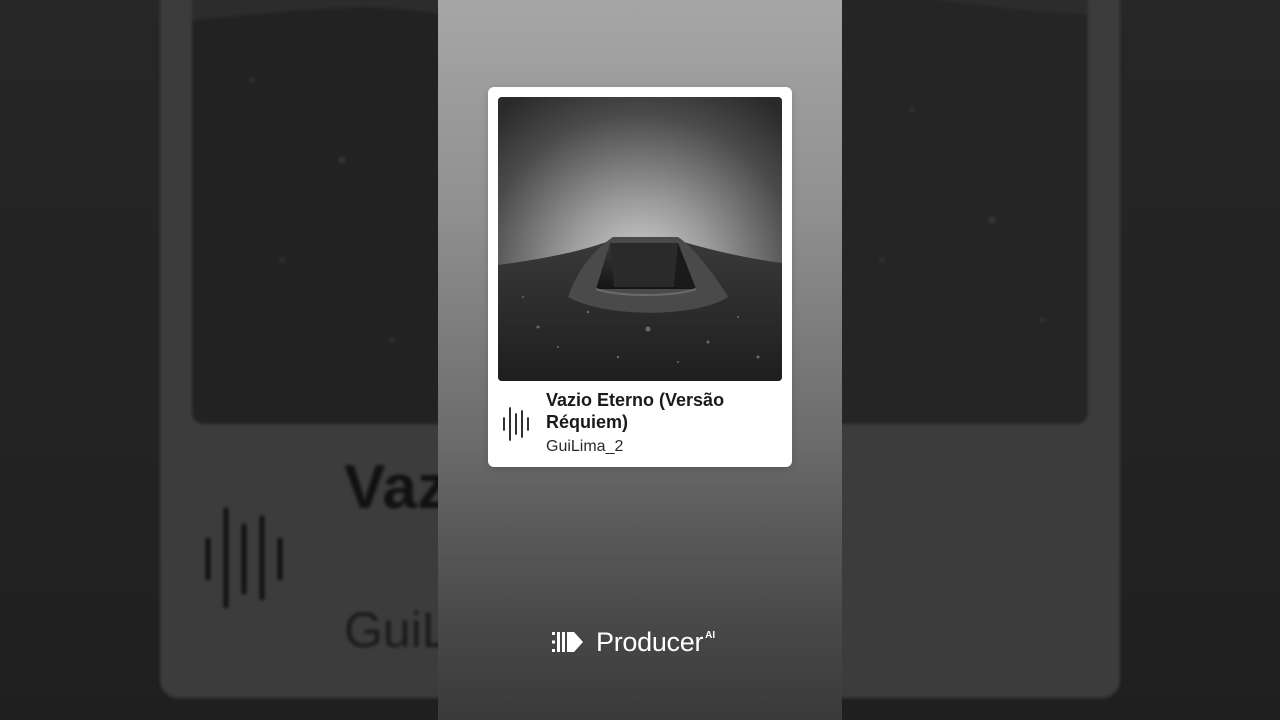 The height and width of the screenshot is (720, 1280). Describe the element at coordinates (710, 635) in the screenshot. I see `brand-suffix: AI` at that location.